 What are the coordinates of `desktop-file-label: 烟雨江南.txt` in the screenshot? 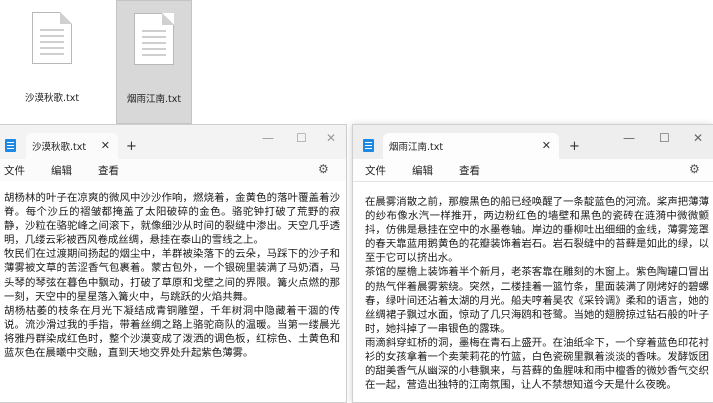 It's located at (154, 99).